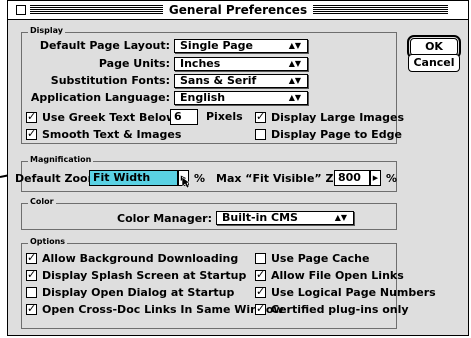  Describe the element at coordinates (241, 98) in the screenshot. I see `application-language-popup: English ▲▼` at that location.